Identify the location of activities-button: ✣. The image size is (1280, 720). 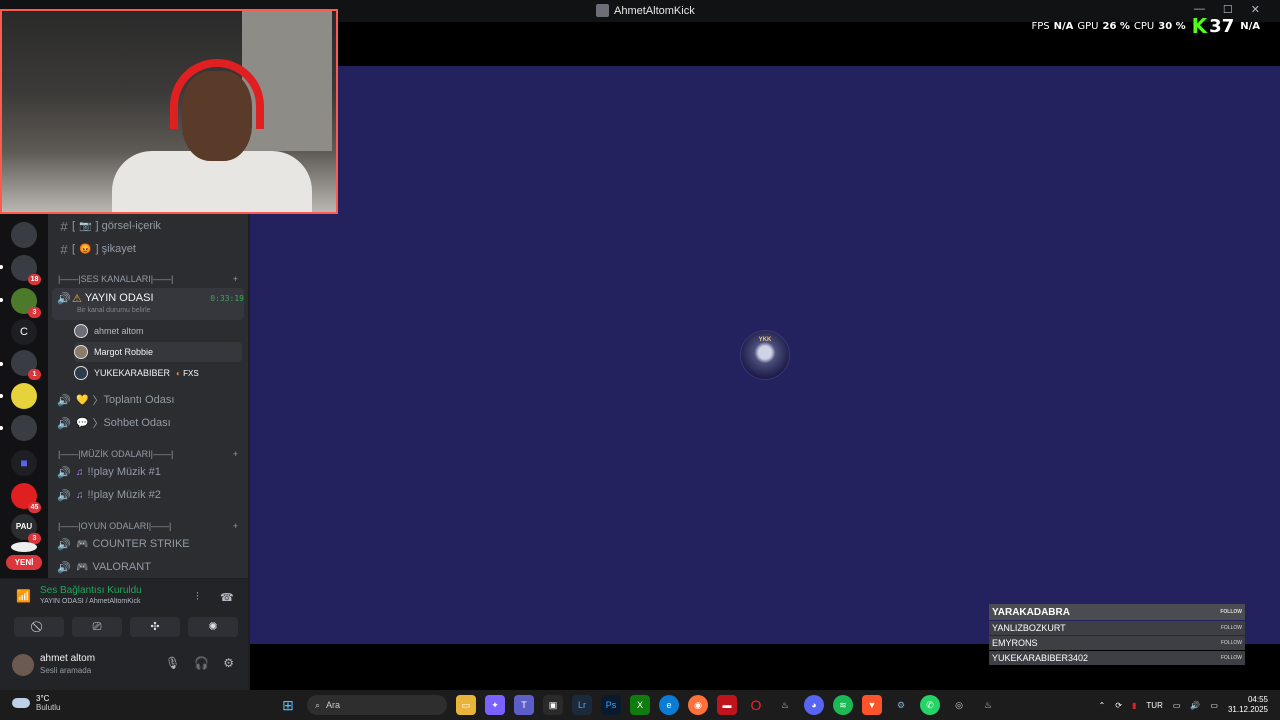
(155, 627).